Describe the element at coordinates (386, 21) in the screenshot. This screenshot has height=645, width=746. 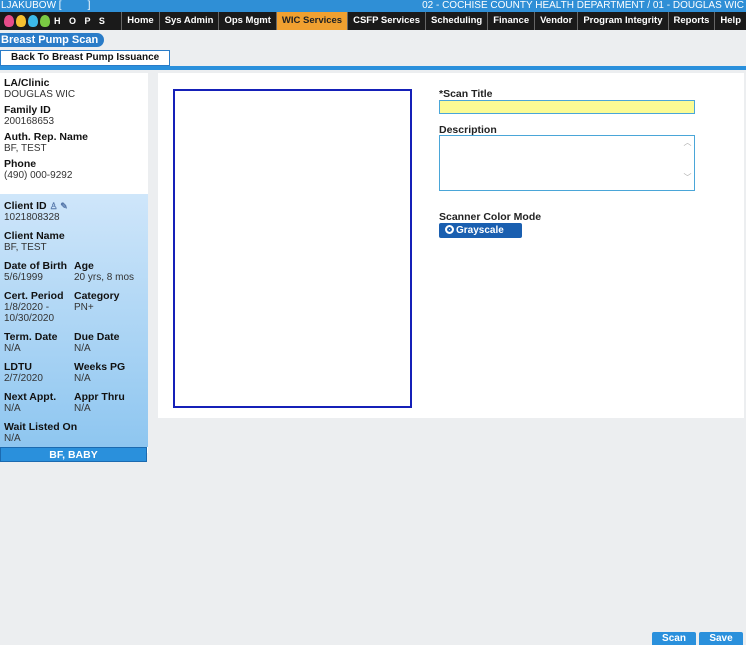
I see `menu-csfp-services: CSFP Services` at that location.